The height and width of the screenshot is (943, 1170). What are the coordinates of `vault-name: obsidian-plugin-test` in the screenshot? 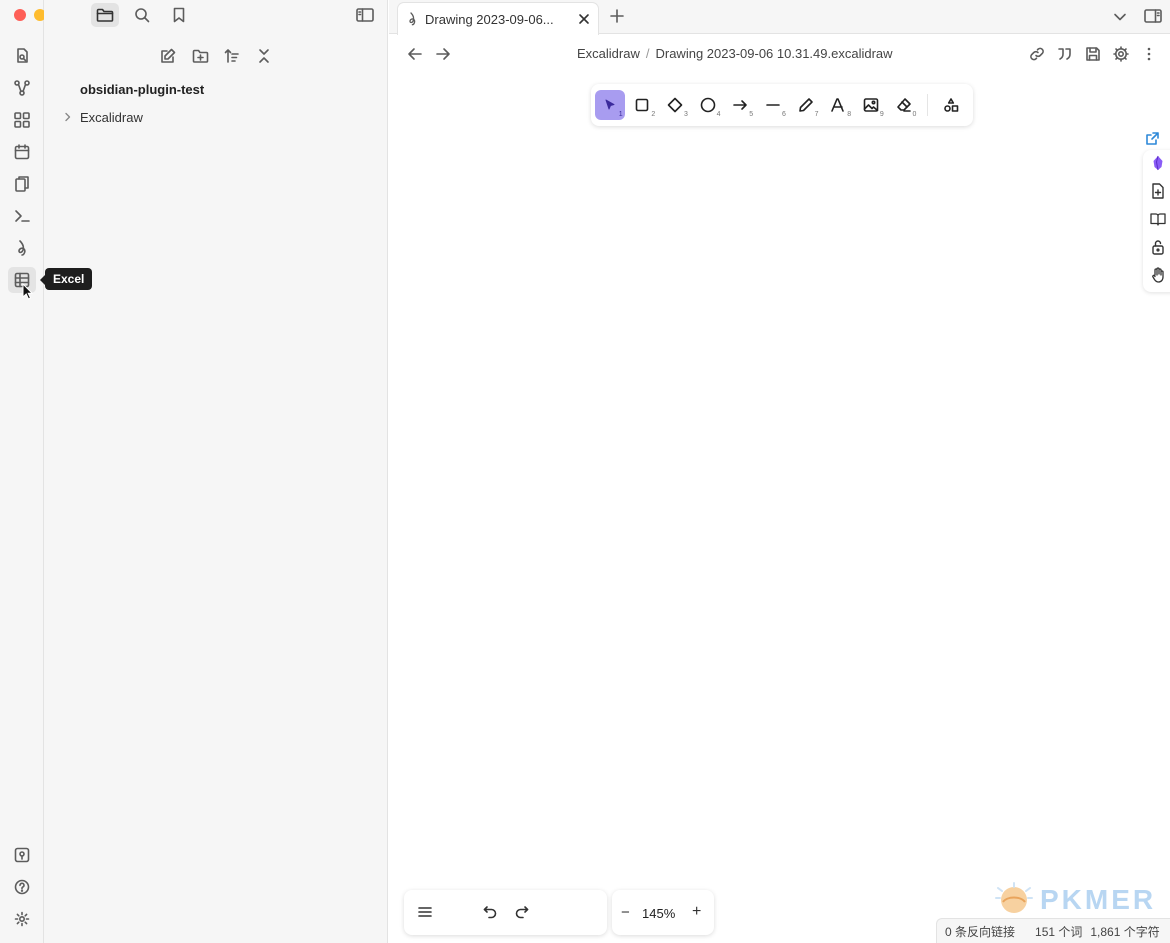 It's located at (142, 89).